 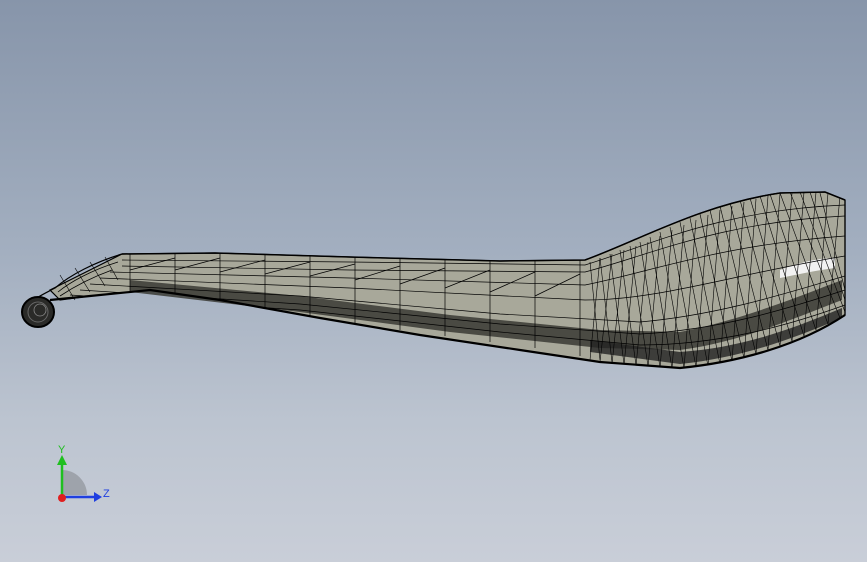 What do you see at coordinates (62, 498) in the screenshot?
I see `triad-x-axis-dot` at bounding box center [62, 498].